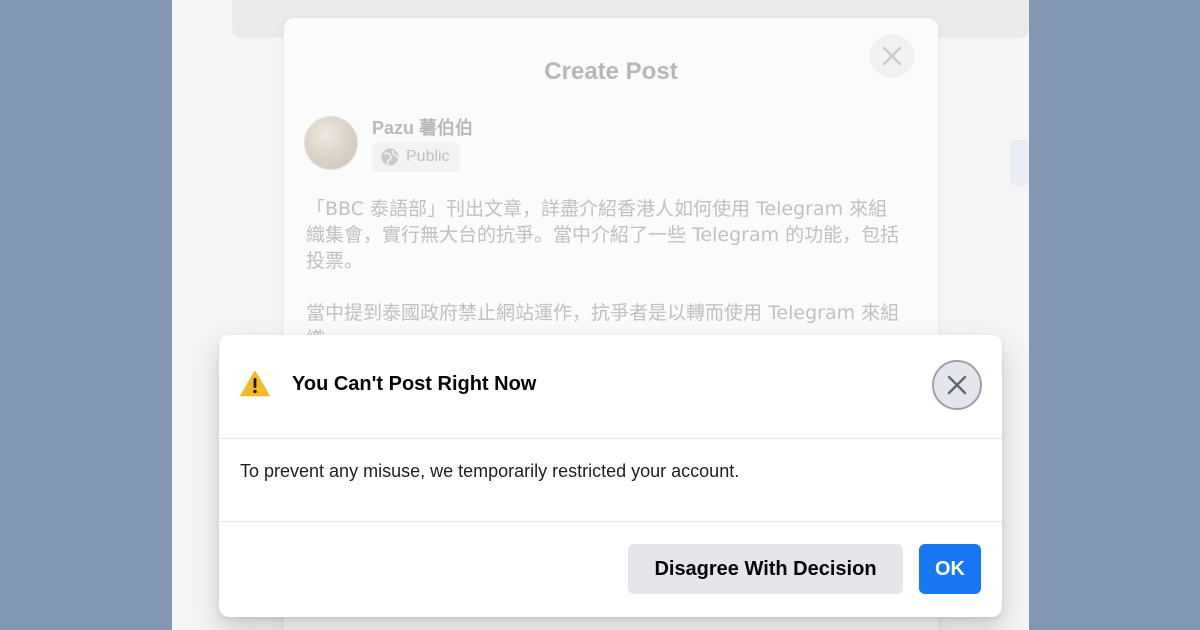 Image resolution: width=1200 pixels, height=630 pixels. Describe the element at coordinates (428, 156) in the screenshot. I see `privacy-label: Public` at that location.